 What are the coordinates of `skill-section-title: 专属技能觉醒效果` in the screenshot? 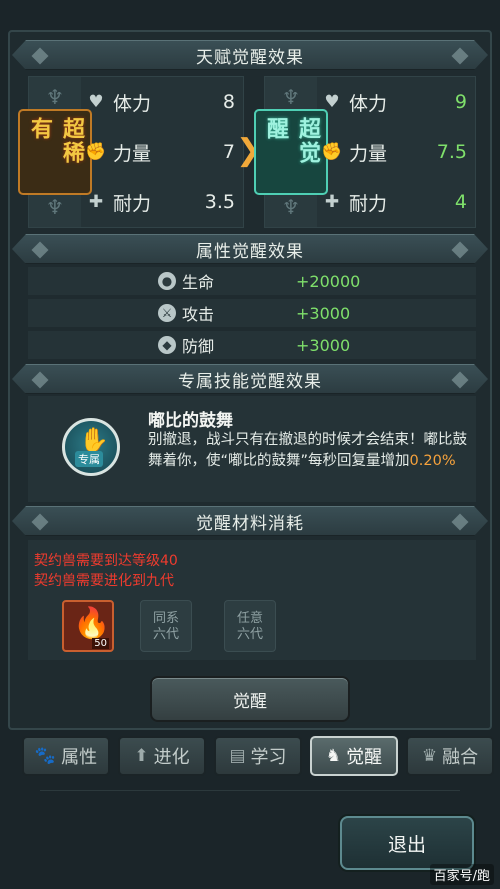 It's located at (250, 381).